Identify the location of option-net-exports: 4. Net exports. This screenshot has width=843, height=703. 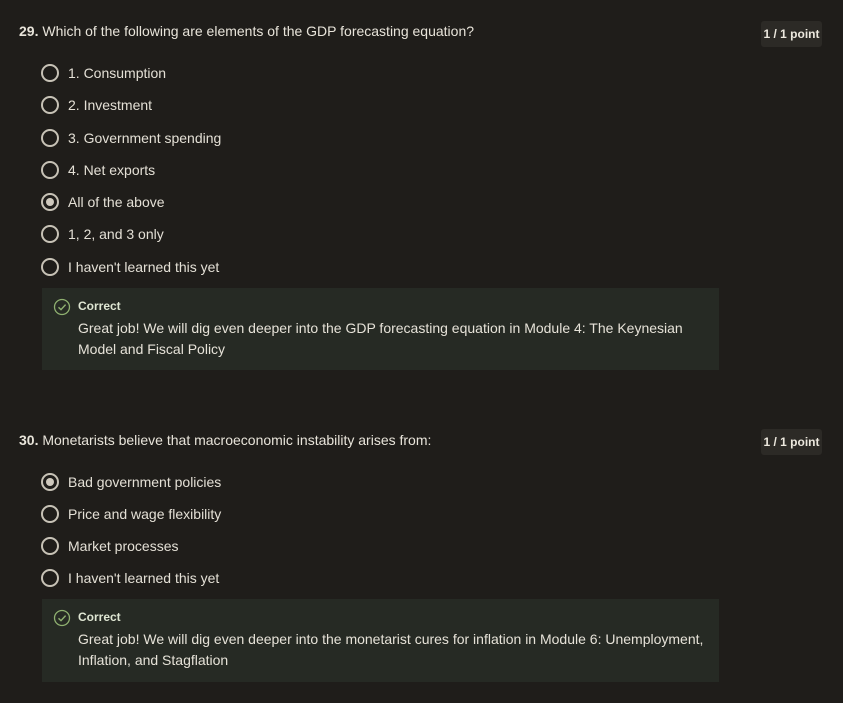
(98, 170).